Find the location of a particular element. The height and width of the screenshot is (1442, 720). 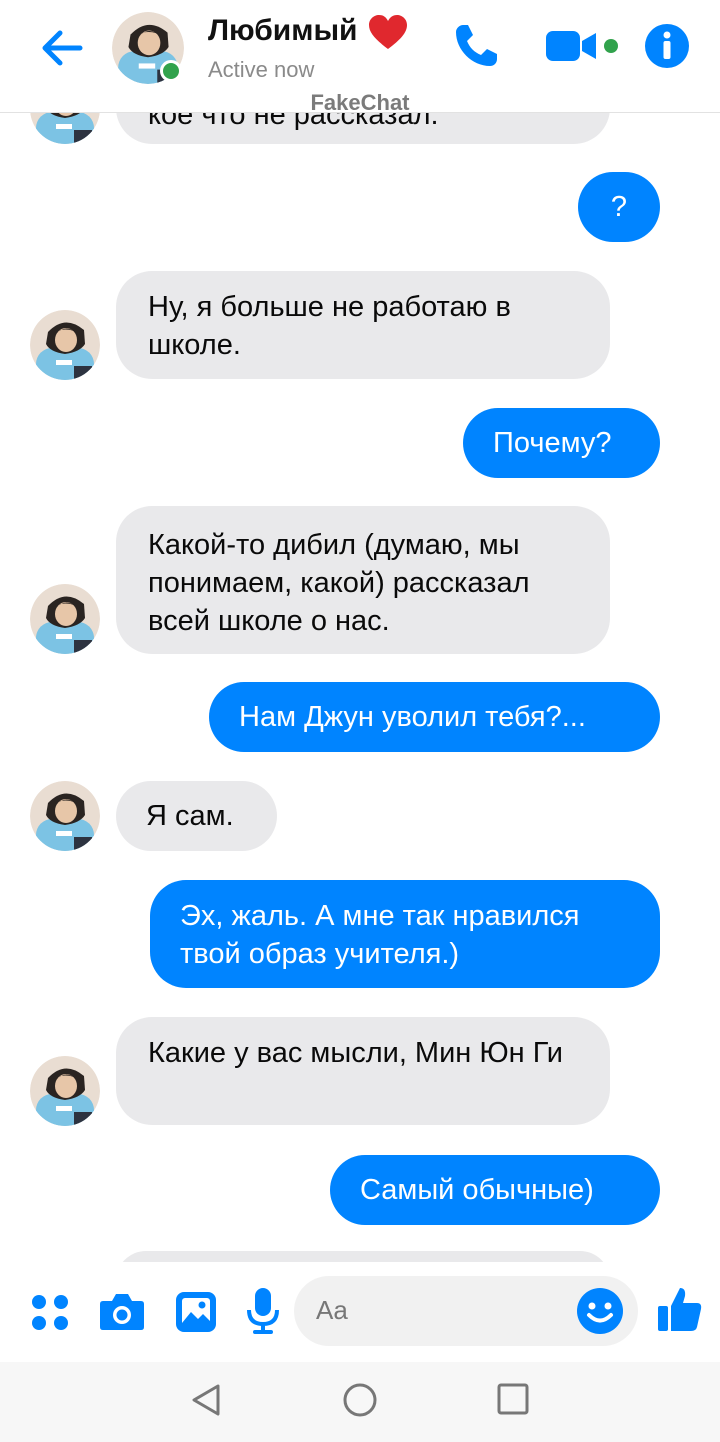

video-call-button is located at coordinates (584, 46).